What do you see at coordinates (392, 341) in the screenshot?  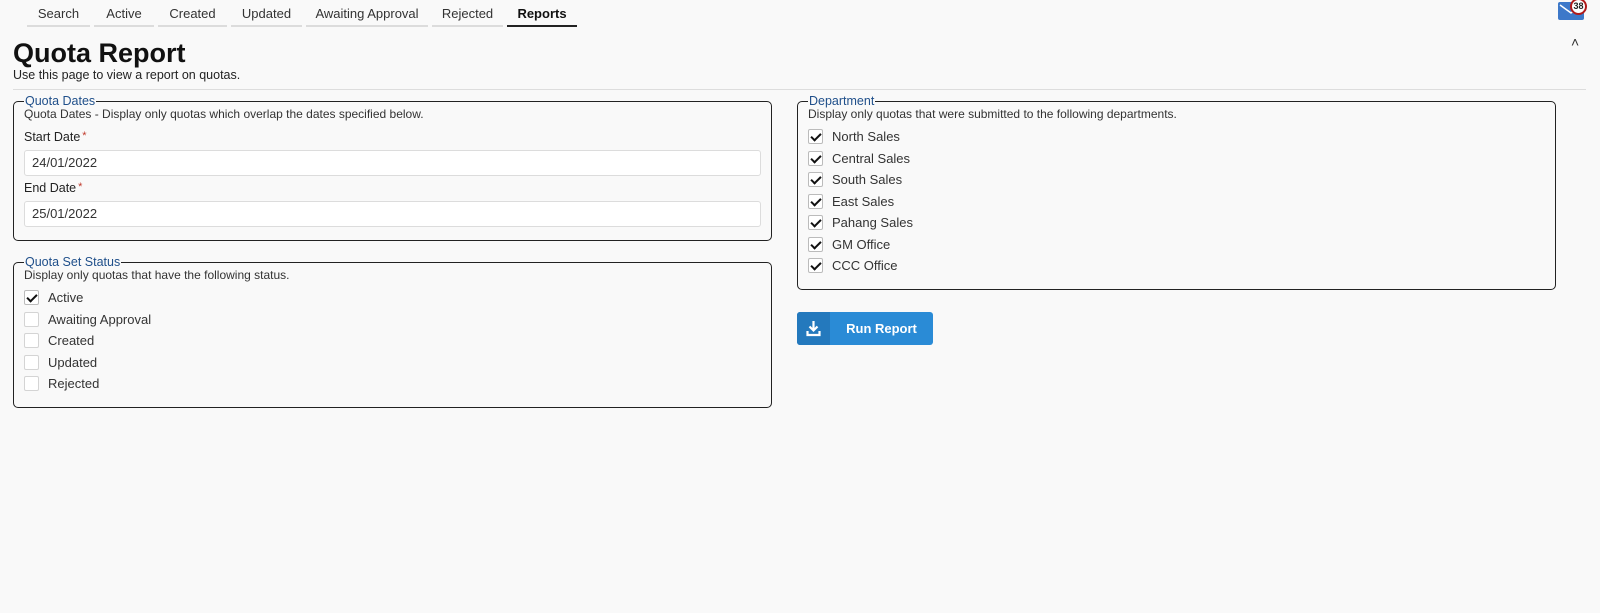 I see `status-item-created: Created` at bounding box center [392, 341].